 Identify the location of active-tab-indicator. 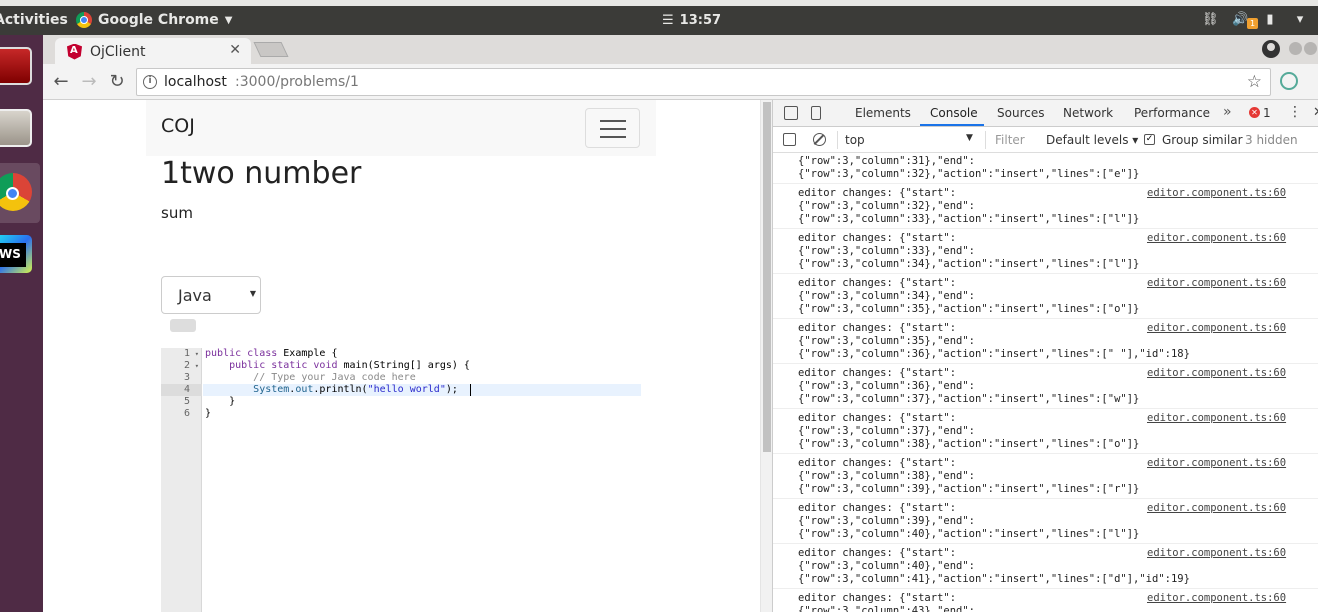
(952, 125).